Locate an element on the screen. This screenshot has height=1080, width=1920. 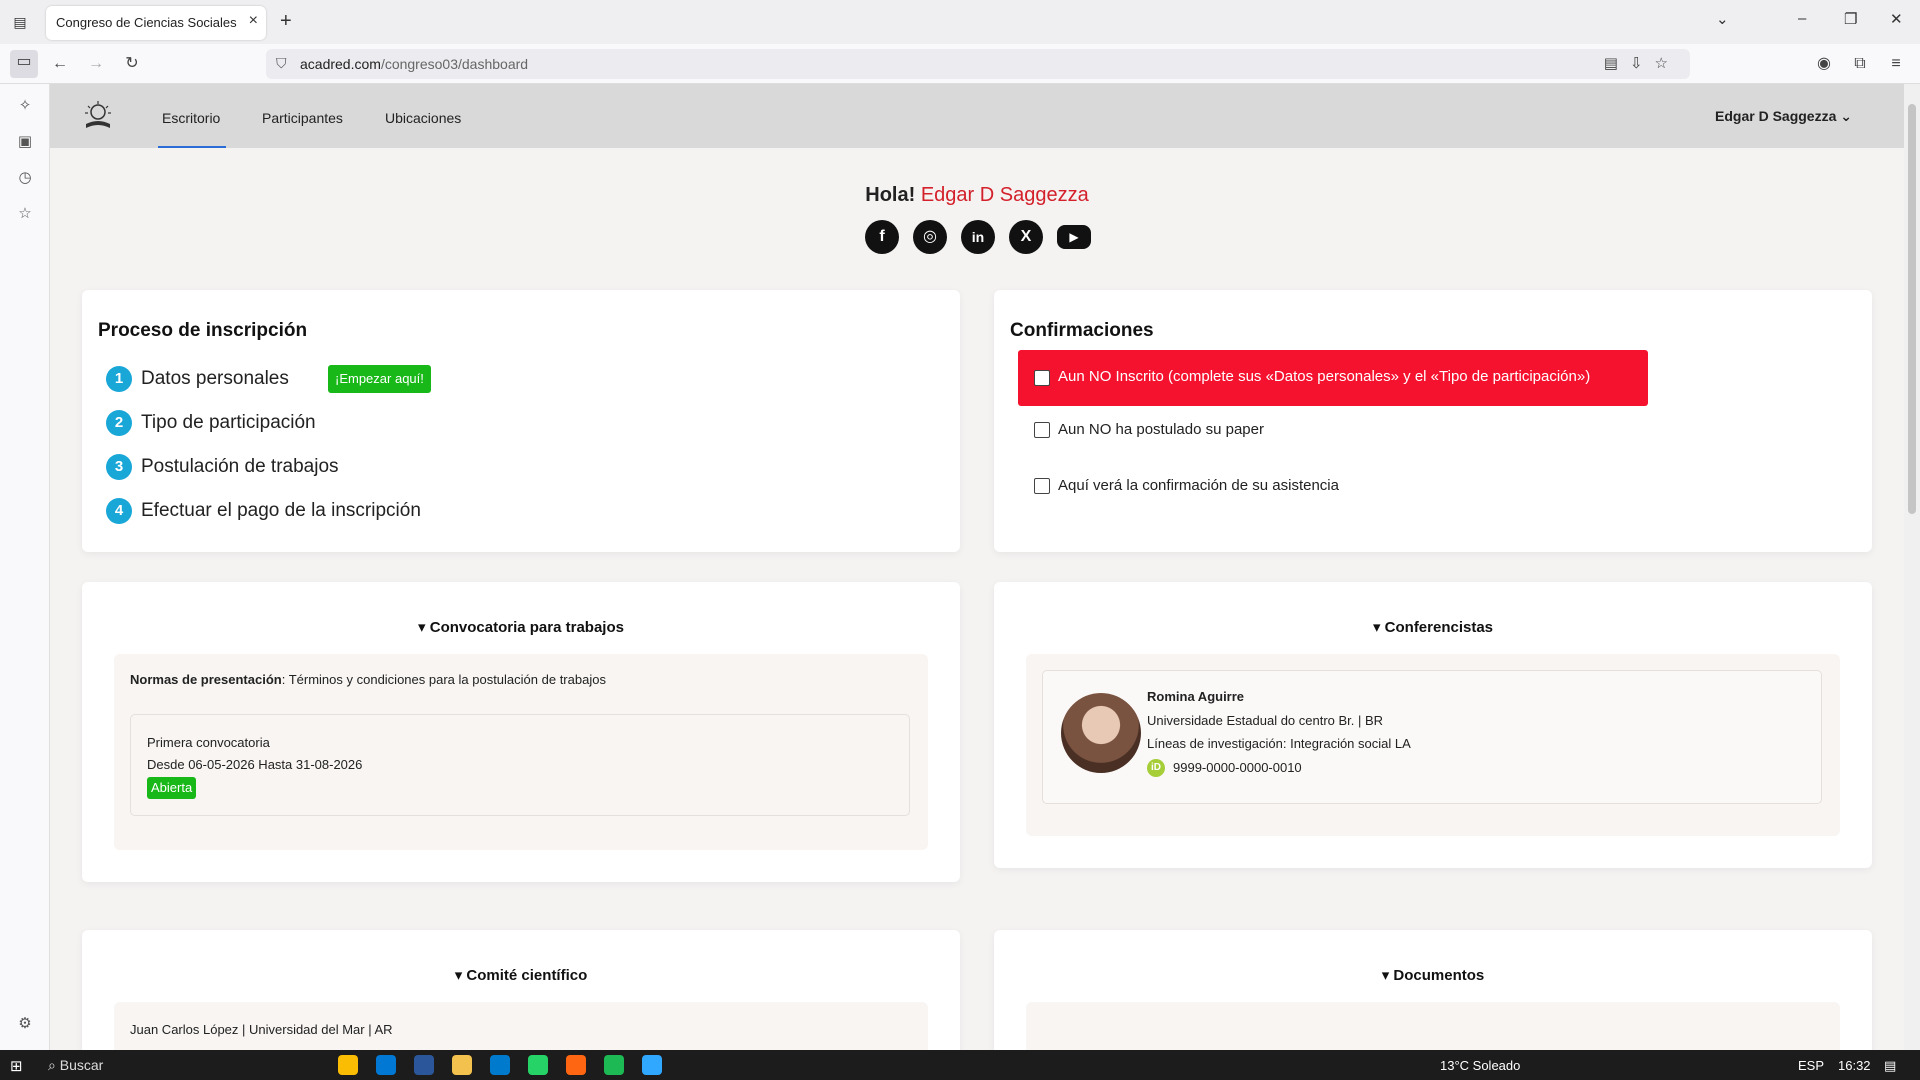
step-number: 2 is located at coordinates (119, 423).